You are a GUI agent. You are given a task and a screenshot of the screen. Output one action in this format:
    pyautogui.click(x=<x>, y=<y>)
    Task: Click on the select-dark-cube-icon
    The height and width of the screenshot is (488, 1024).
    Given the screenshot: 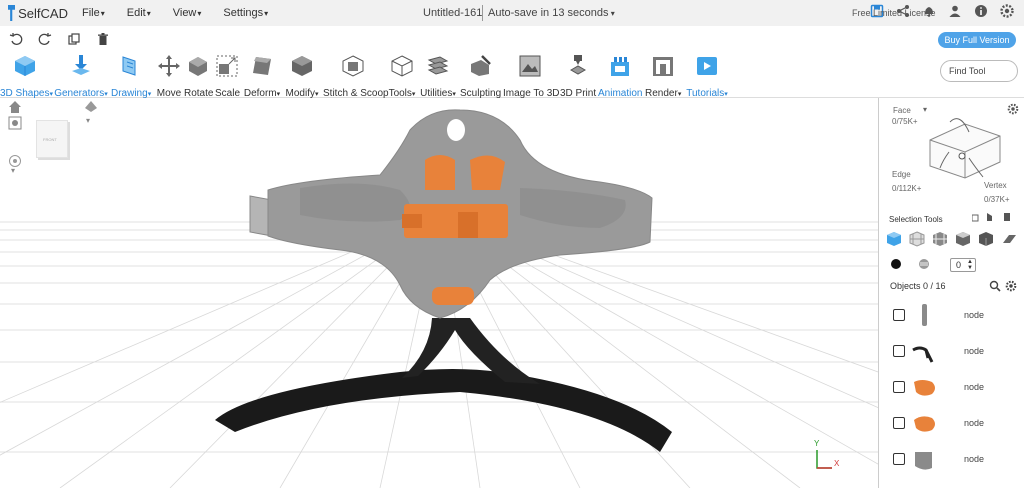 What is the action you would take?
    pyautogui.click(x=986, y=239)
    